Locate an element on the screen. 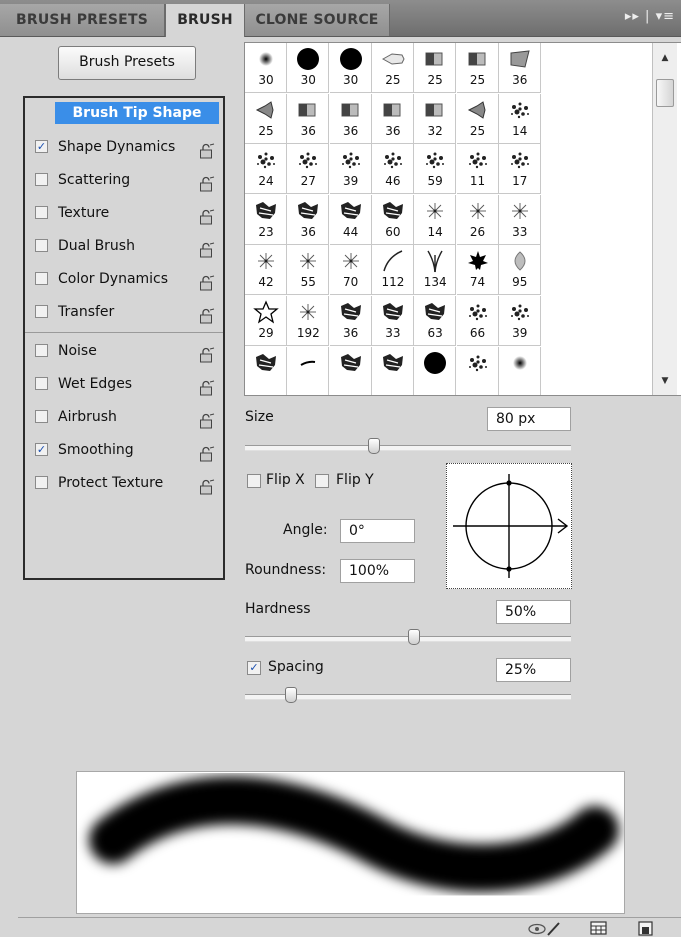 The image size is (681, 937). tab-brush: BRUSH is located at coordinates (205, 20).